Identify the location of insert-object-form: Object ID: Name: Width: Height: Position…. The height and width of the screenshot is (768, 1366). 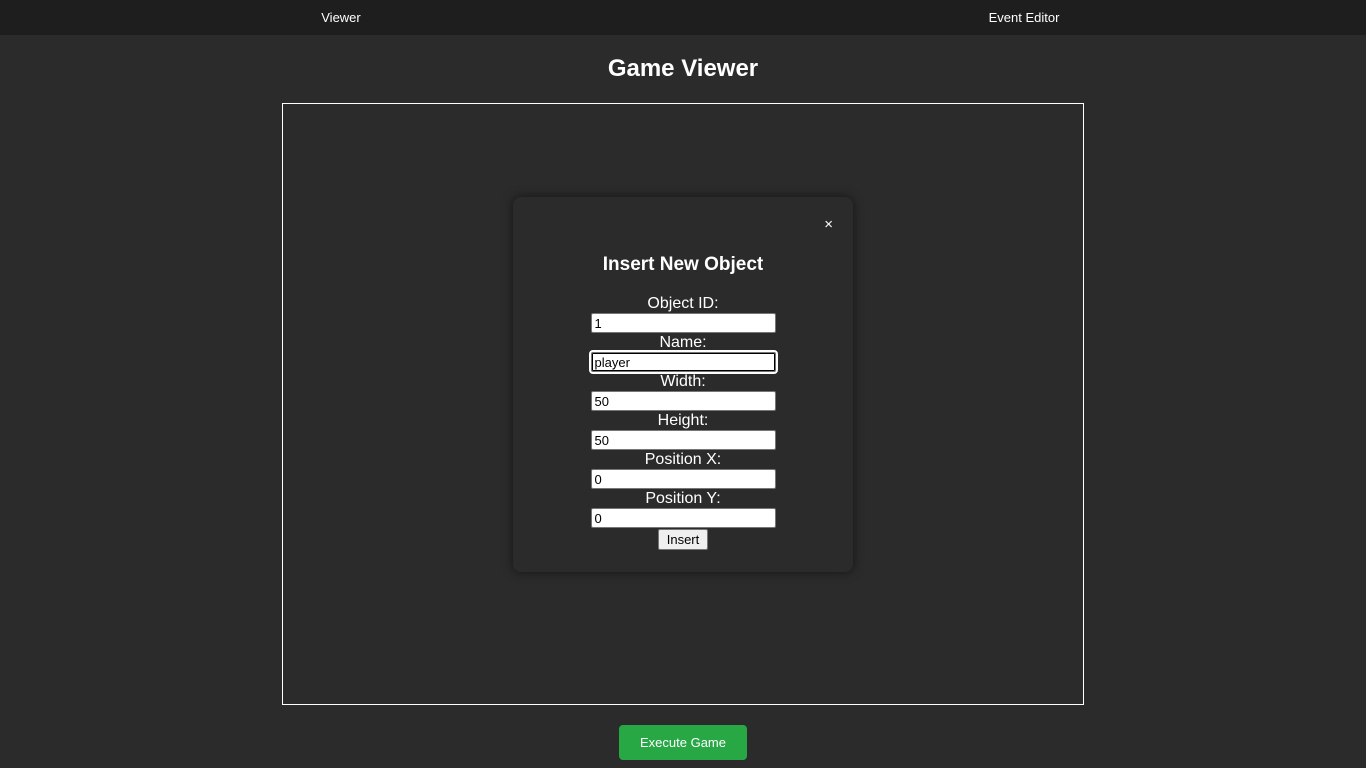
(683, 422).